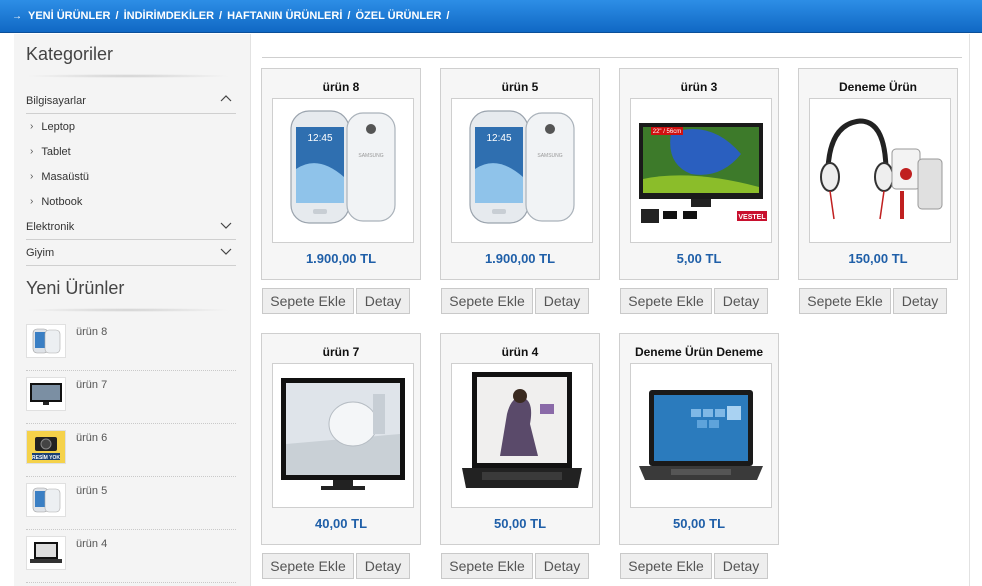  I want to click on categories-title: Kategoriler, so click(70, 54).